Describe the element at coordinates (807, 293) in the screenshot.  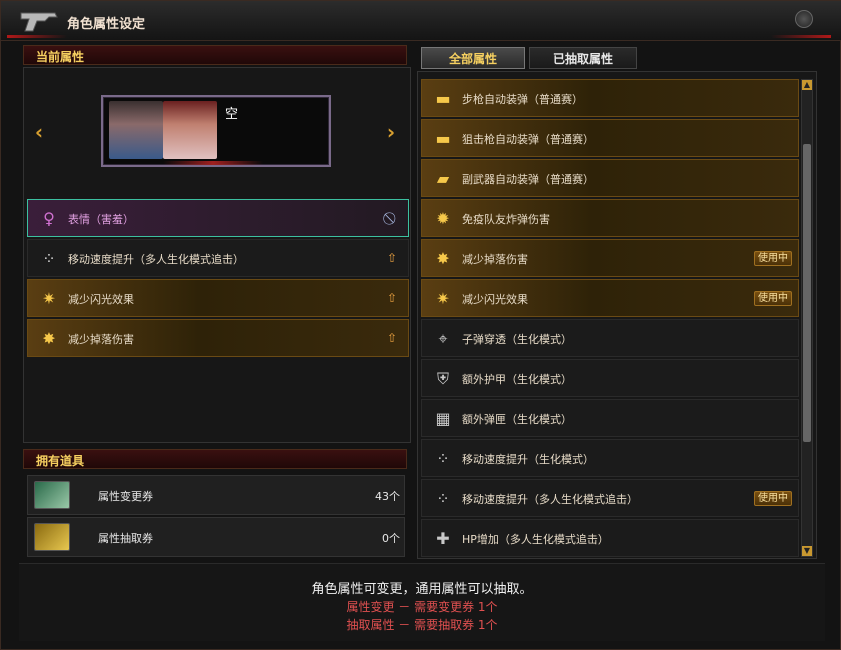
I see `scroll-thumb` at that location.